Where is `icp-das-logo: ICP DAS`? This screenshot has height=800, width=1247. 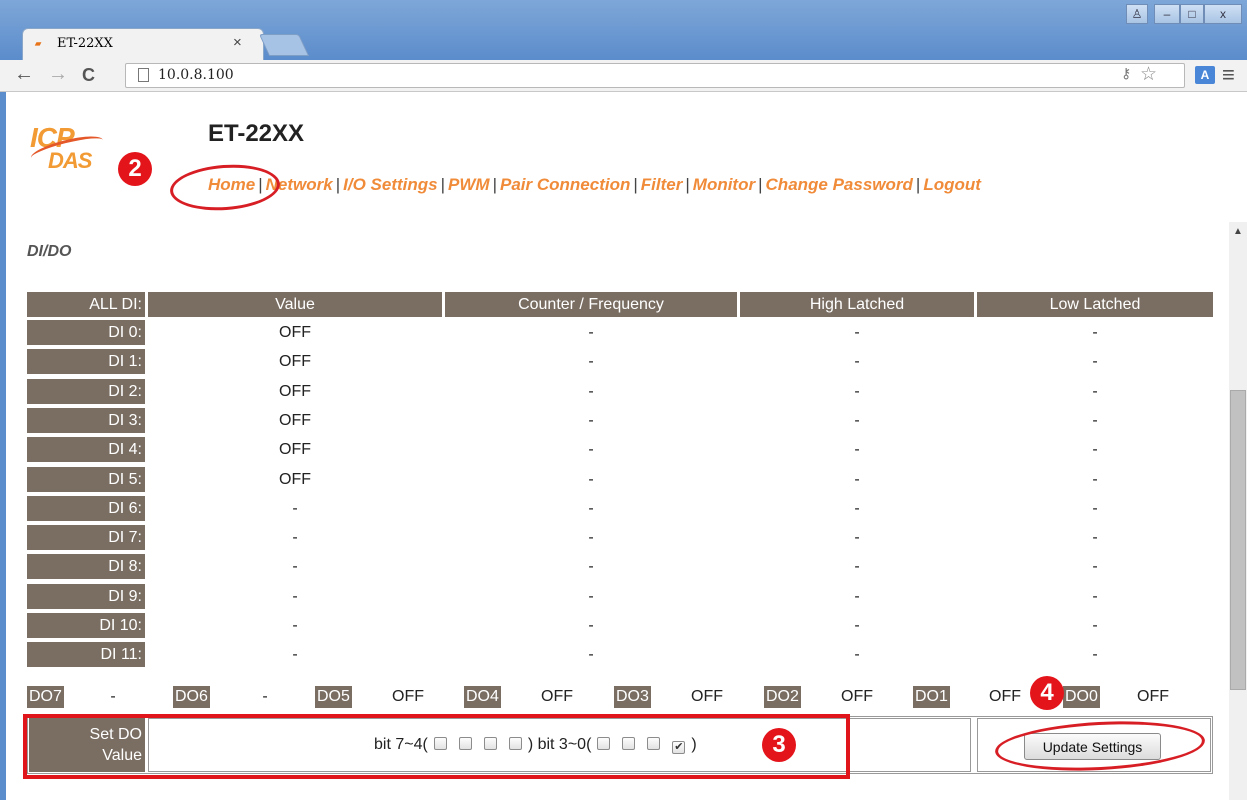
icp-das-logo: ICP DAS is located at coordinates (68, 151).